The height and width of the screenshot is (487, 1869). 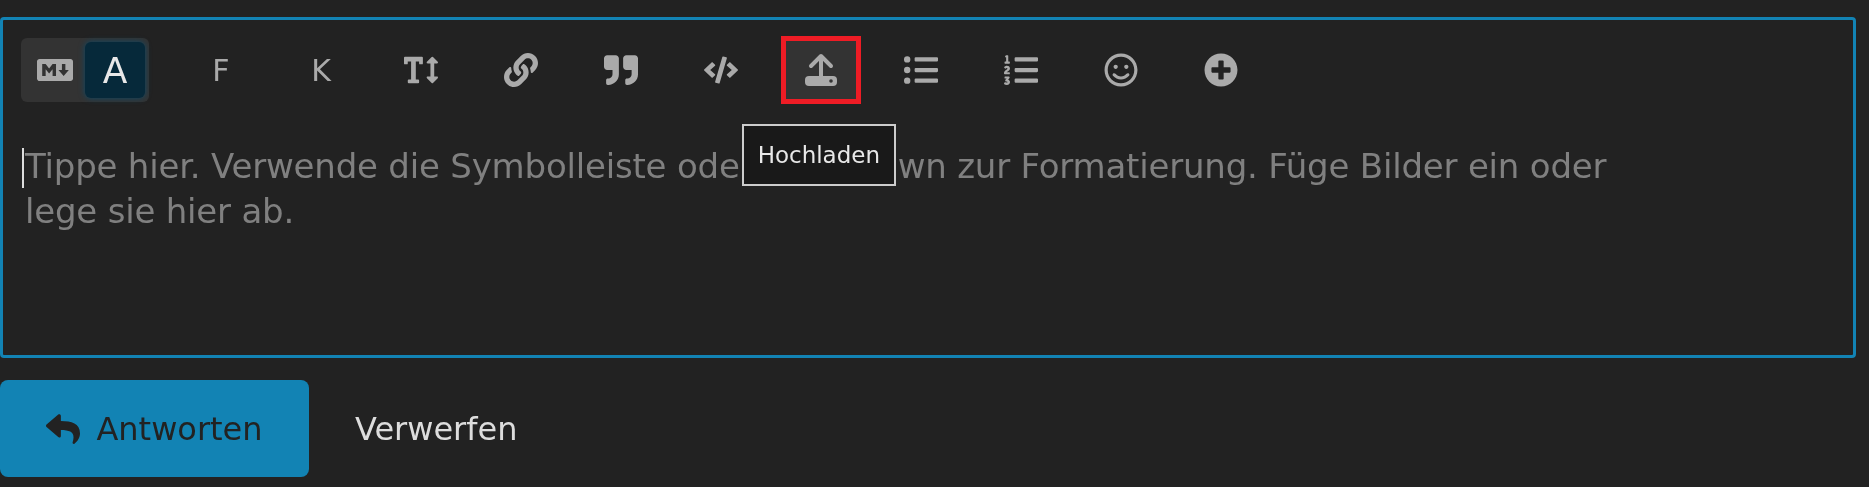 What do you see at coordinates (63, 428) in the screenshot?
I see `reply-icon` at bounding box center [63, 428].